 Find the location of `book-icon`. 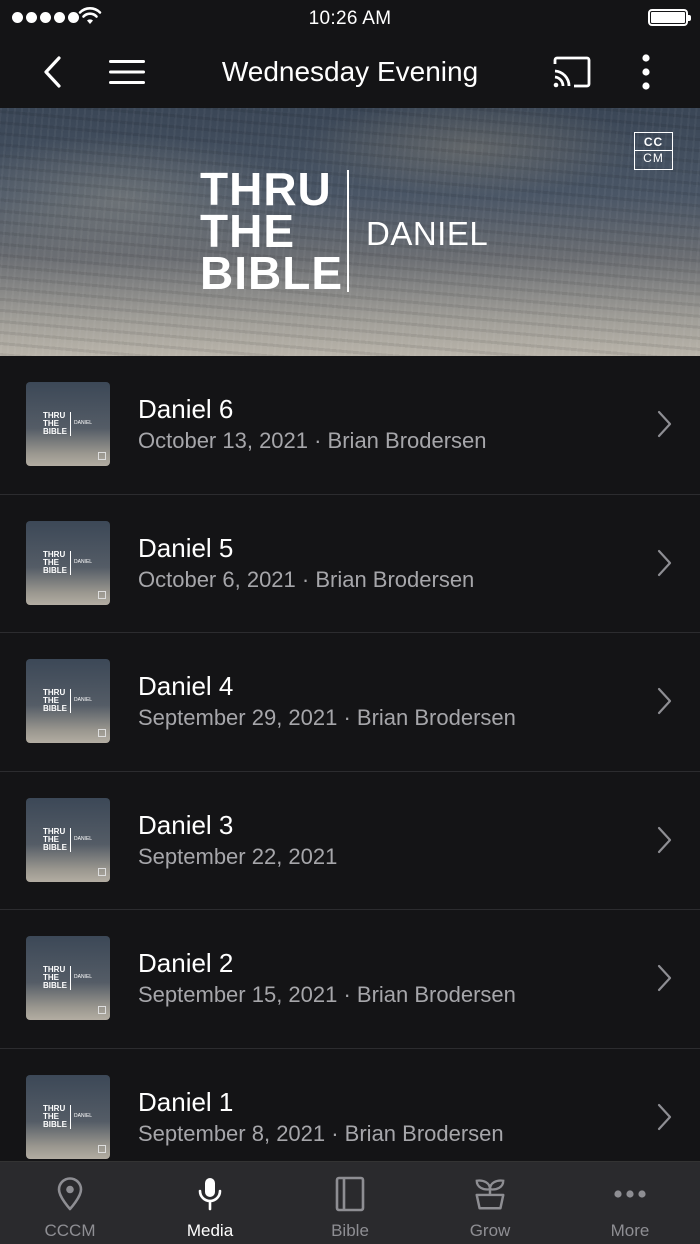

book-icon is located at coordinates (350, 1194).